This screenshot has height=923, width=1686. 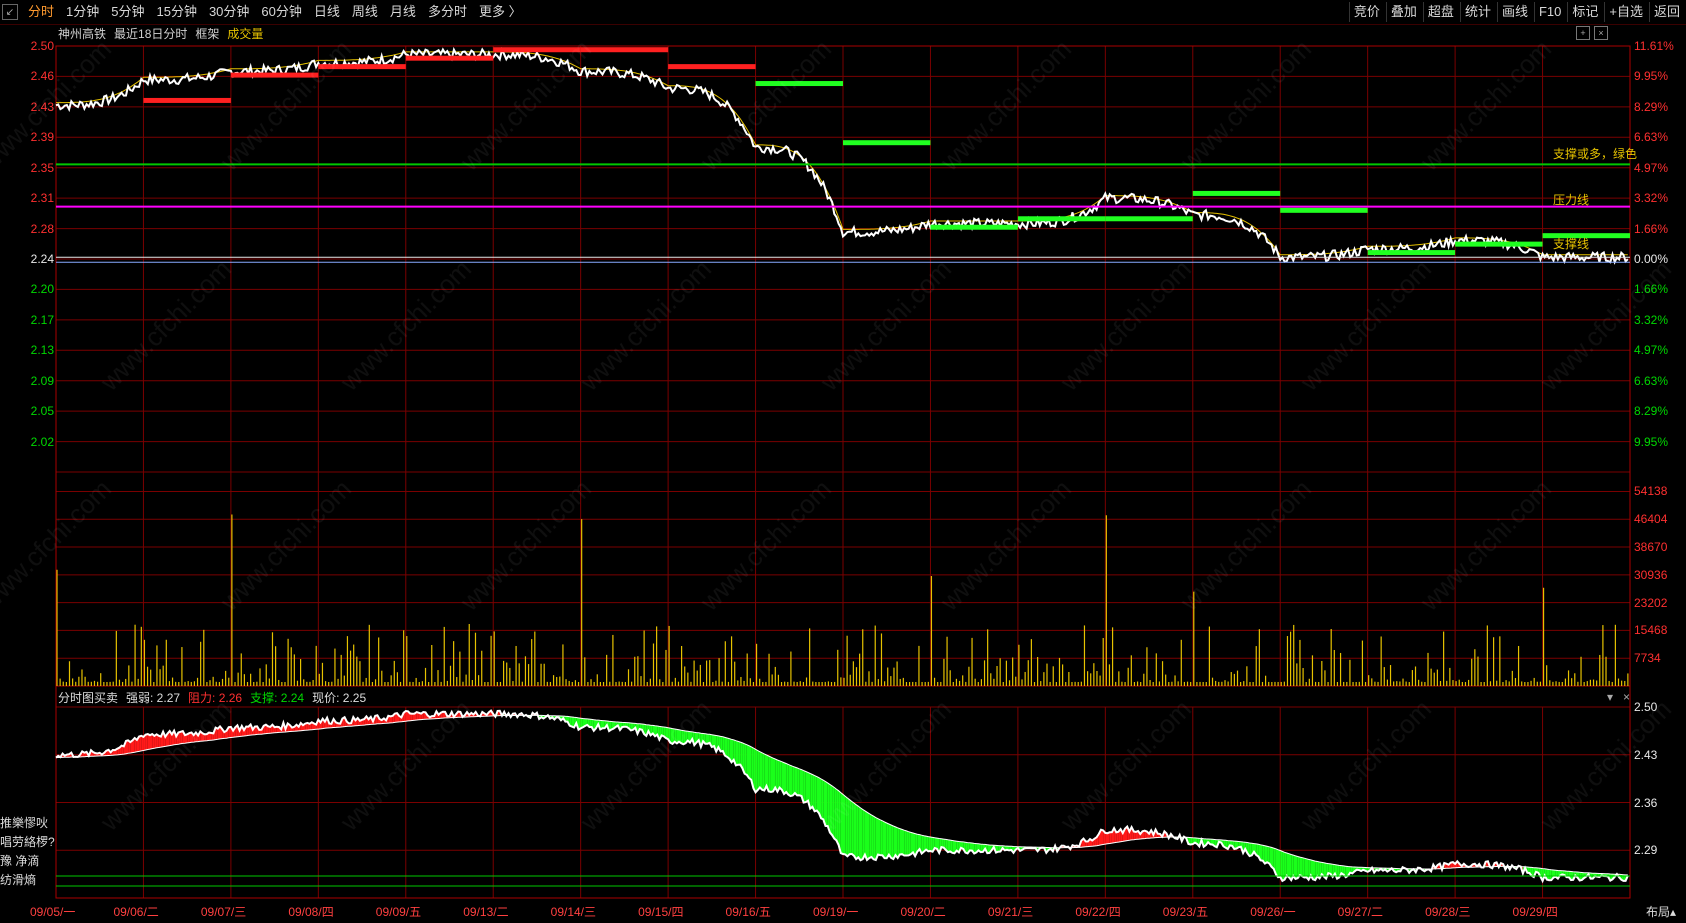 What do you see at coordinates (1618, 697) in the screenshot?
I see `indicator-controls: ▾ ×` at bounding box center [1618, 697].